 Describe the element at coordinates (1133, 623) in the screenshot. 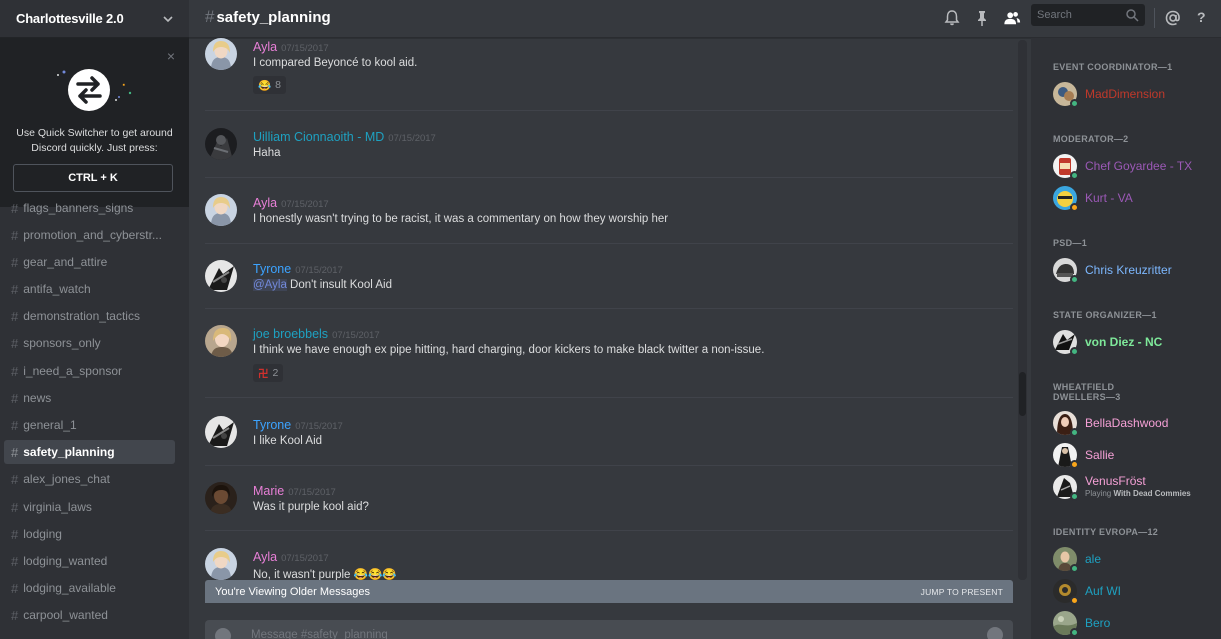

I see `member-item: Bero` at that location.